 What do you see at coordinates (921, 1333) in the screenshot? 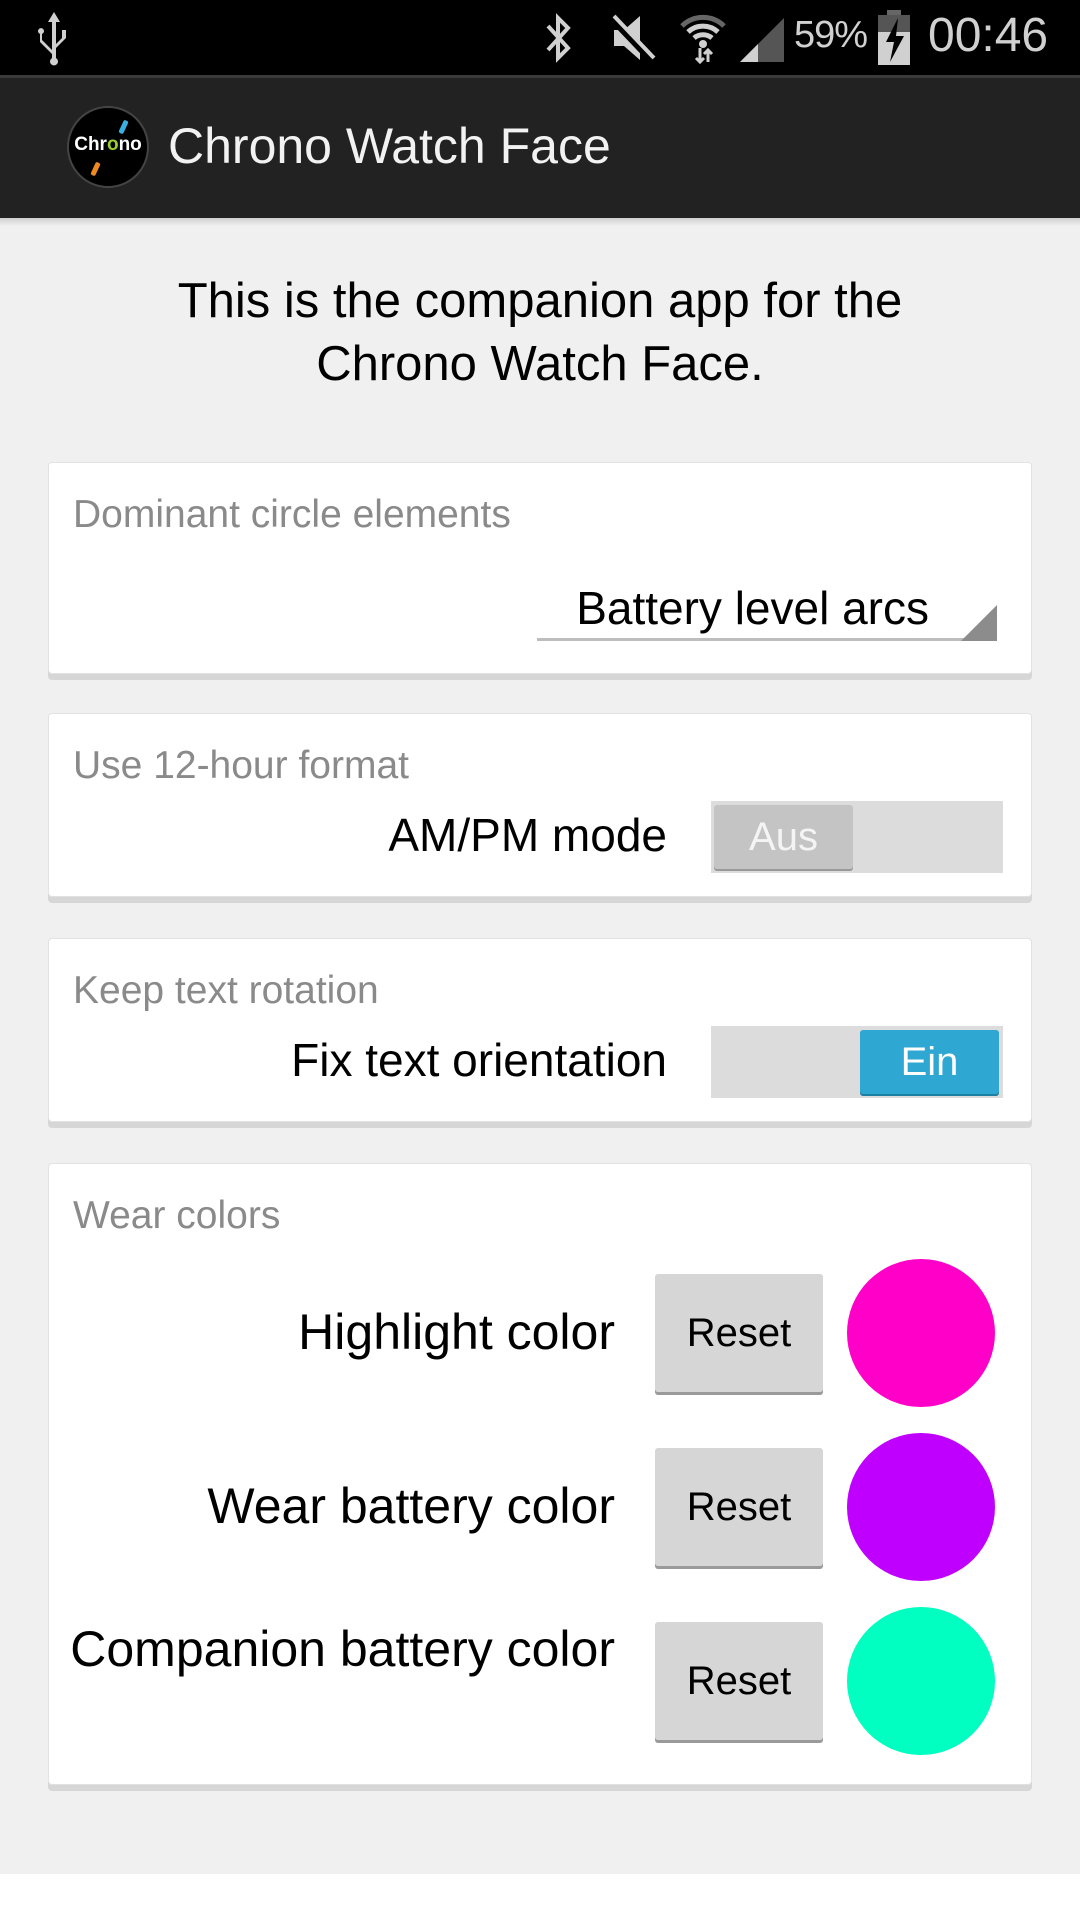
I see `highlight-color-swatch` at bounding box center [921, 1333].